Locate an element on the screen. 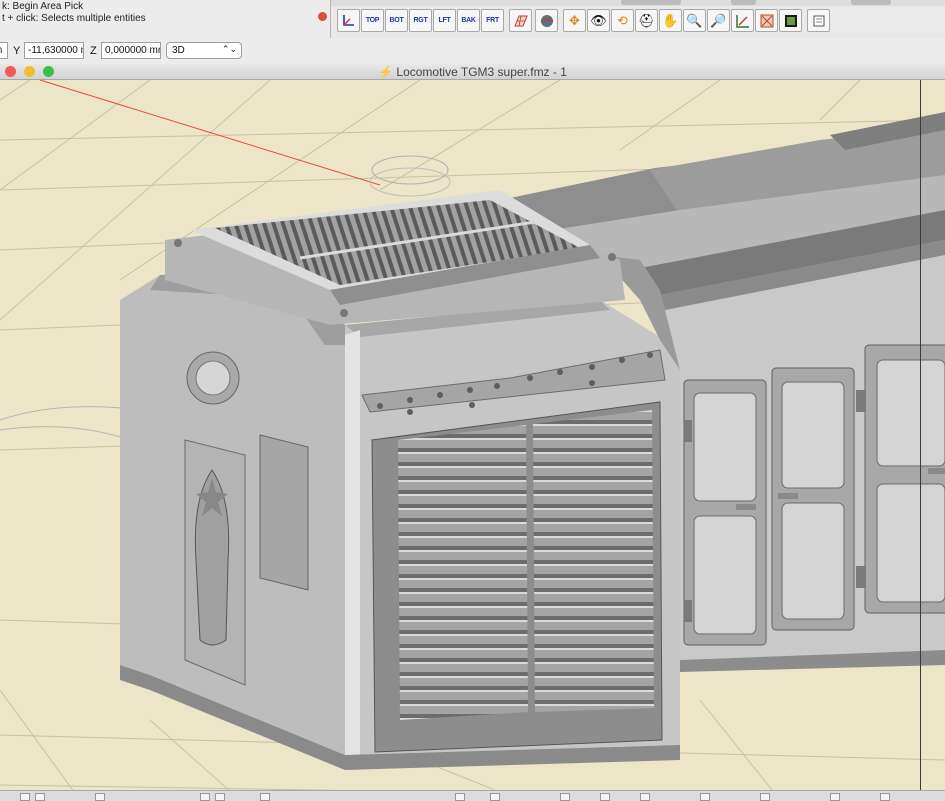 Image resolution: width=945 pixels, height=801 pixels. view-left-button: LFT is located at coordinates (444, 20).